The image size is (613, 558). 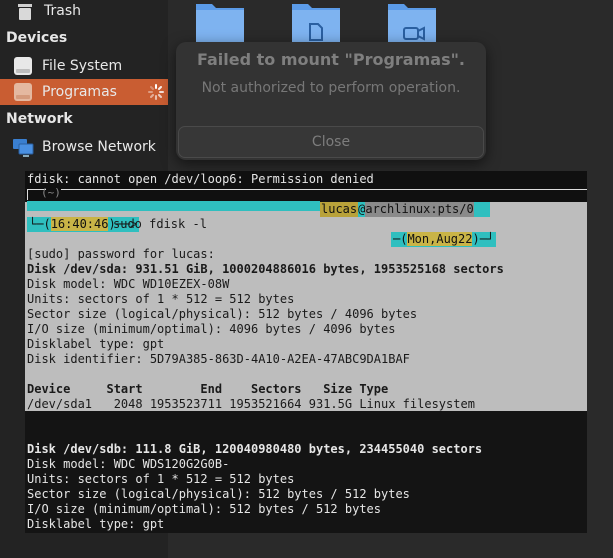 I want to click on network-heading: Network, so click(x=39, y=119).